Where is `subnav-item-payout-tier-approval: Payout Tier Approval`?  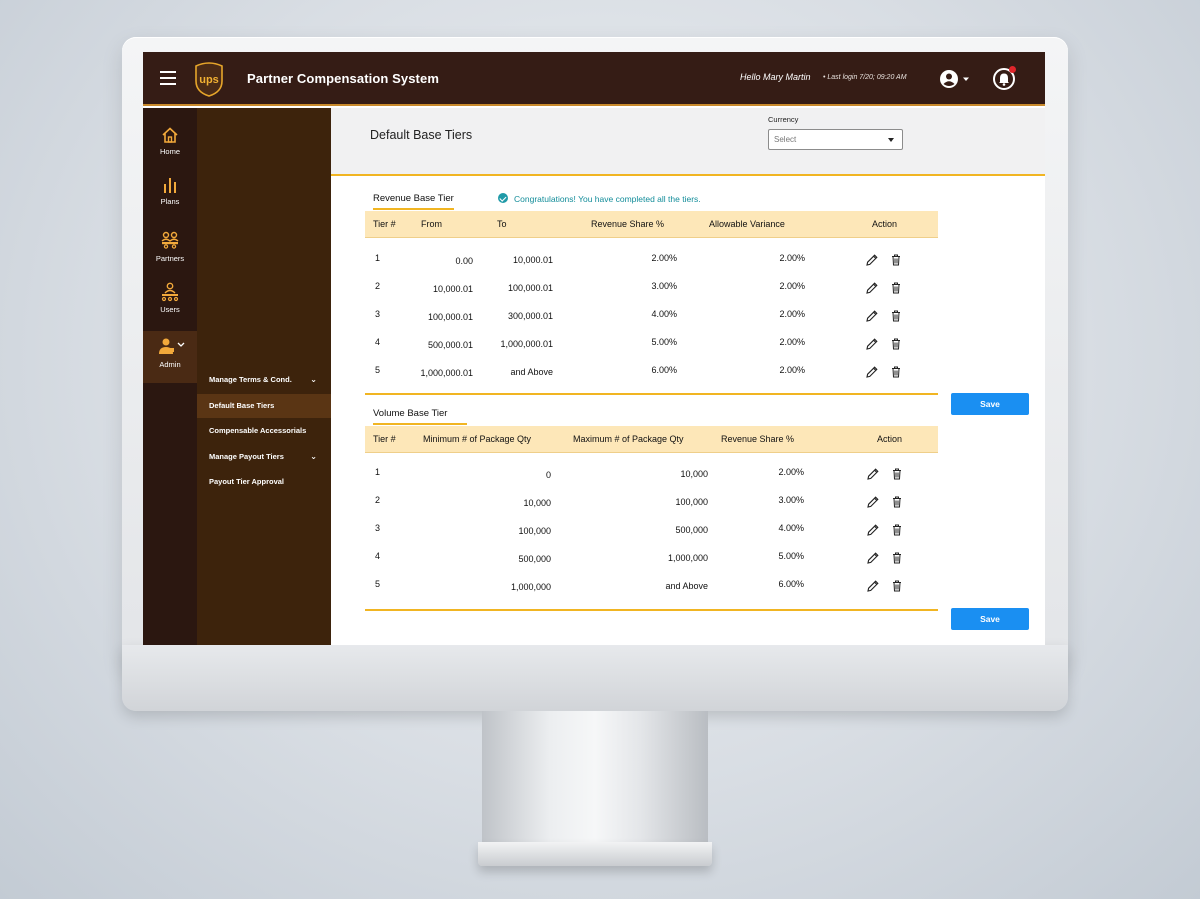
subnav-item-payout-tier-approval: Payout Tier Approval is located at coordinates (264, 482).